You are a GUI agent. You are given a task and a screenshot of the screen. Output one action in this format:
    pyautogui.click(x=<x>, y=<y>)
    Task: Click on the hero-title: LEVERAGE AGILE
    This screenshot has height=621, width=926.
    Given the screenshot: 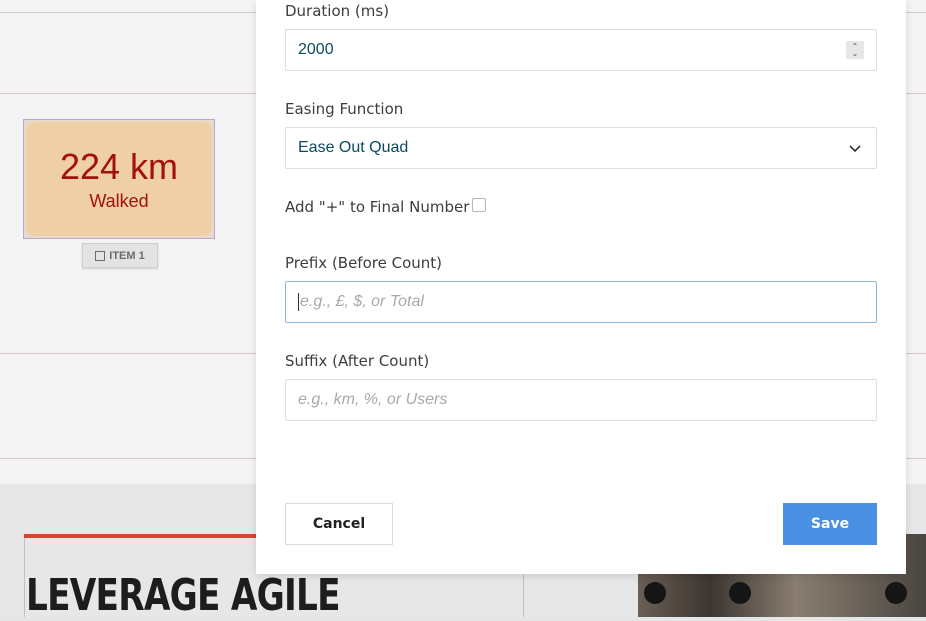 What is the action you would take?
    pyautogui.click(x=183, y=595)
    